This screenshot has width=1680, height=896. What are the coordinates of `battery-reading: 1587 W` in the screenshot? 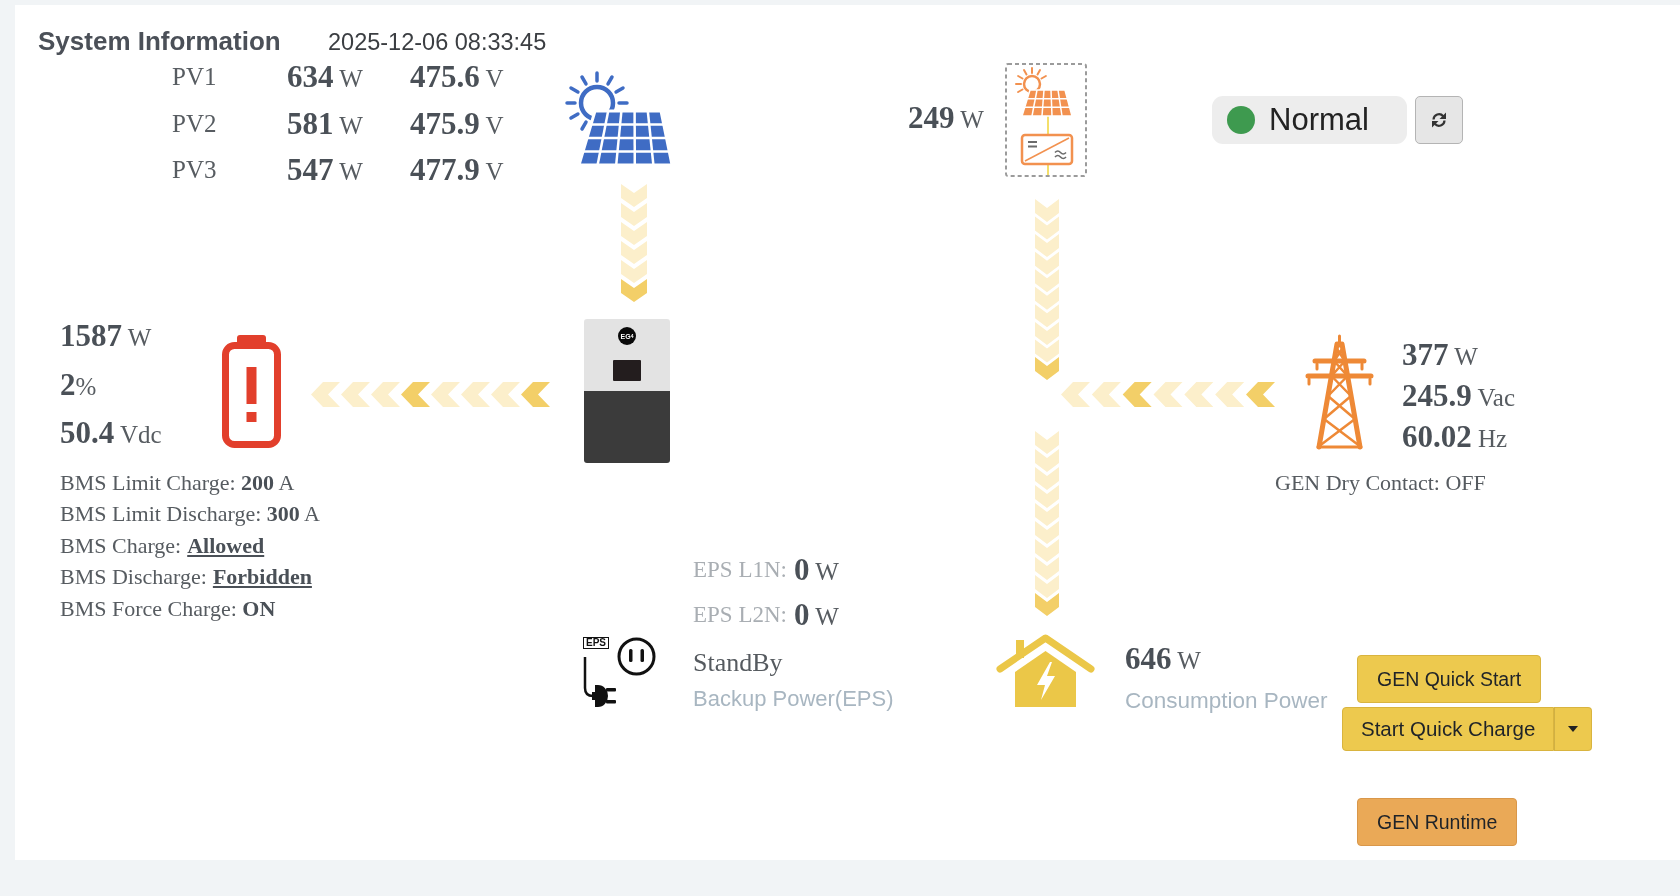 It's located at (106, 336).